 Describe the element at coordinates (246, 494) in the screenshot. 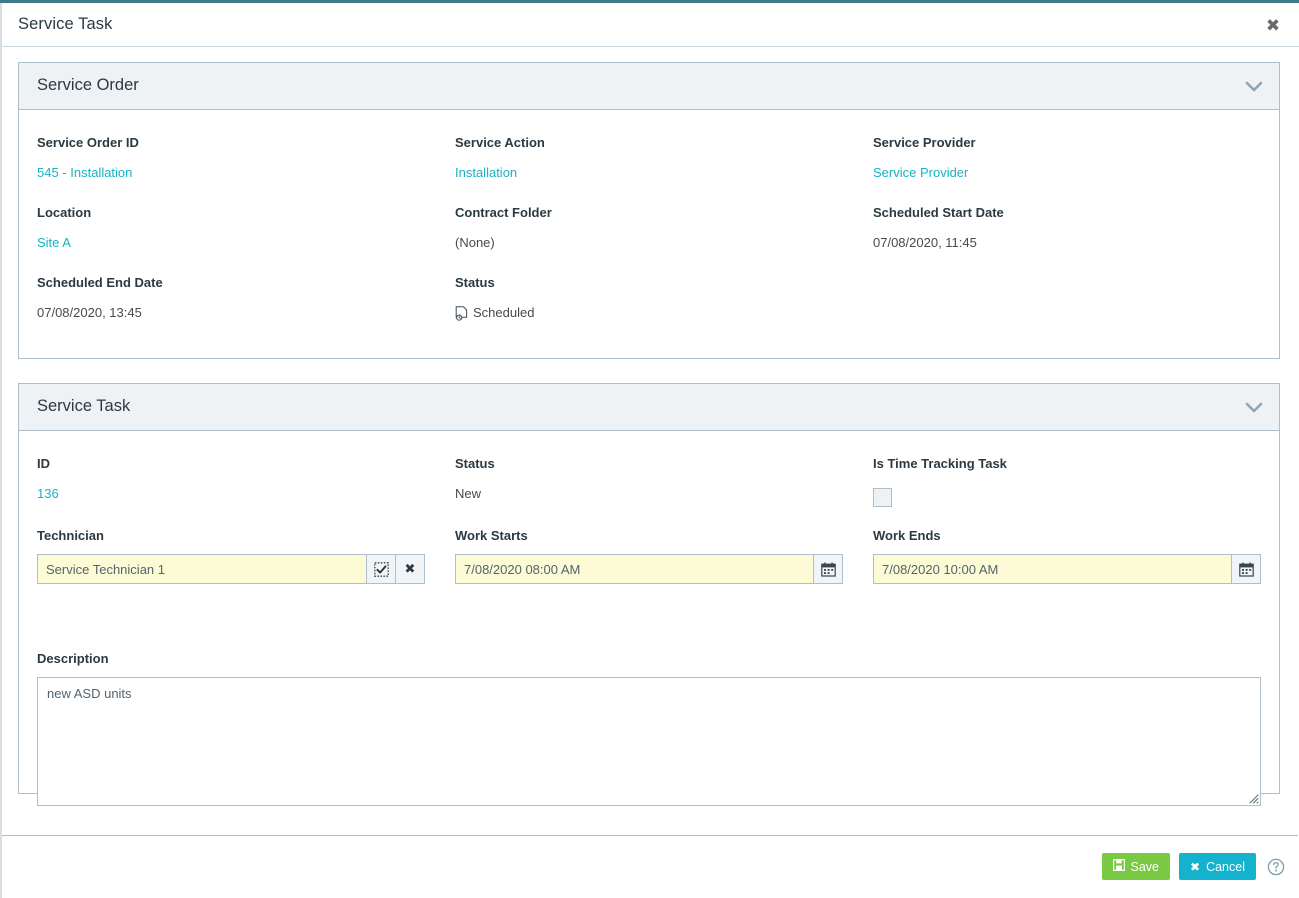

I see `task-id-link: 136` at that location.